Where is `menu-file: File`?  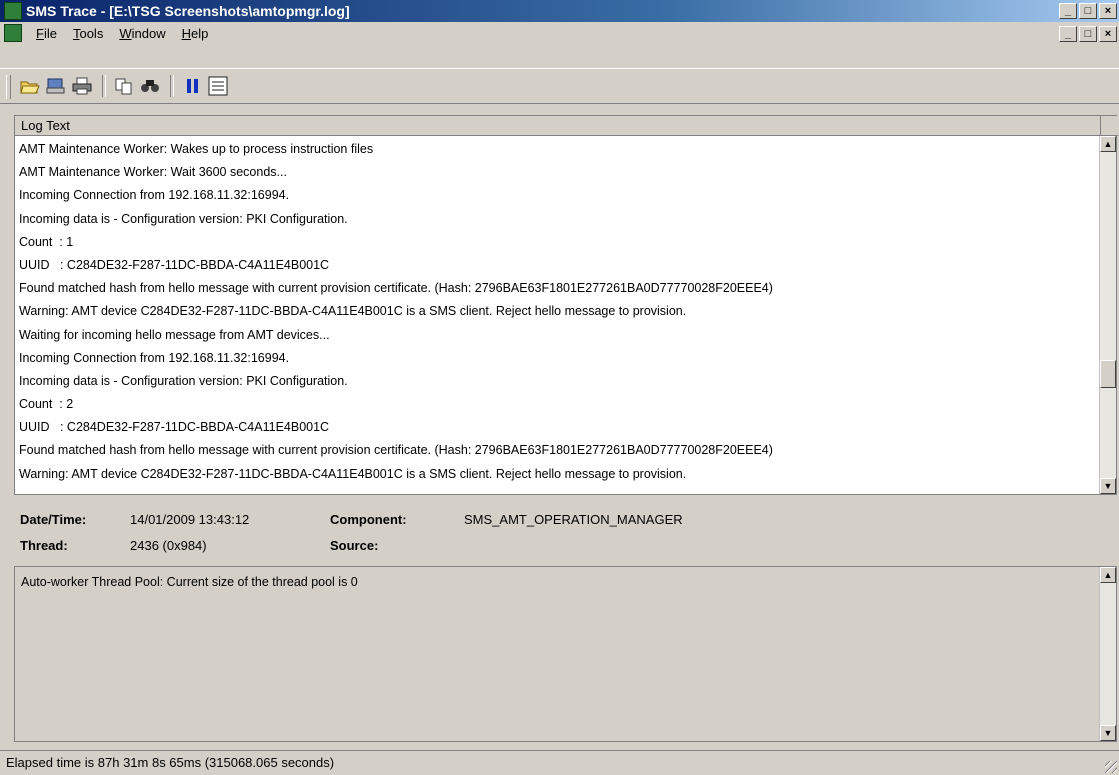
menu-file: File is located at coordinates (46, 33).